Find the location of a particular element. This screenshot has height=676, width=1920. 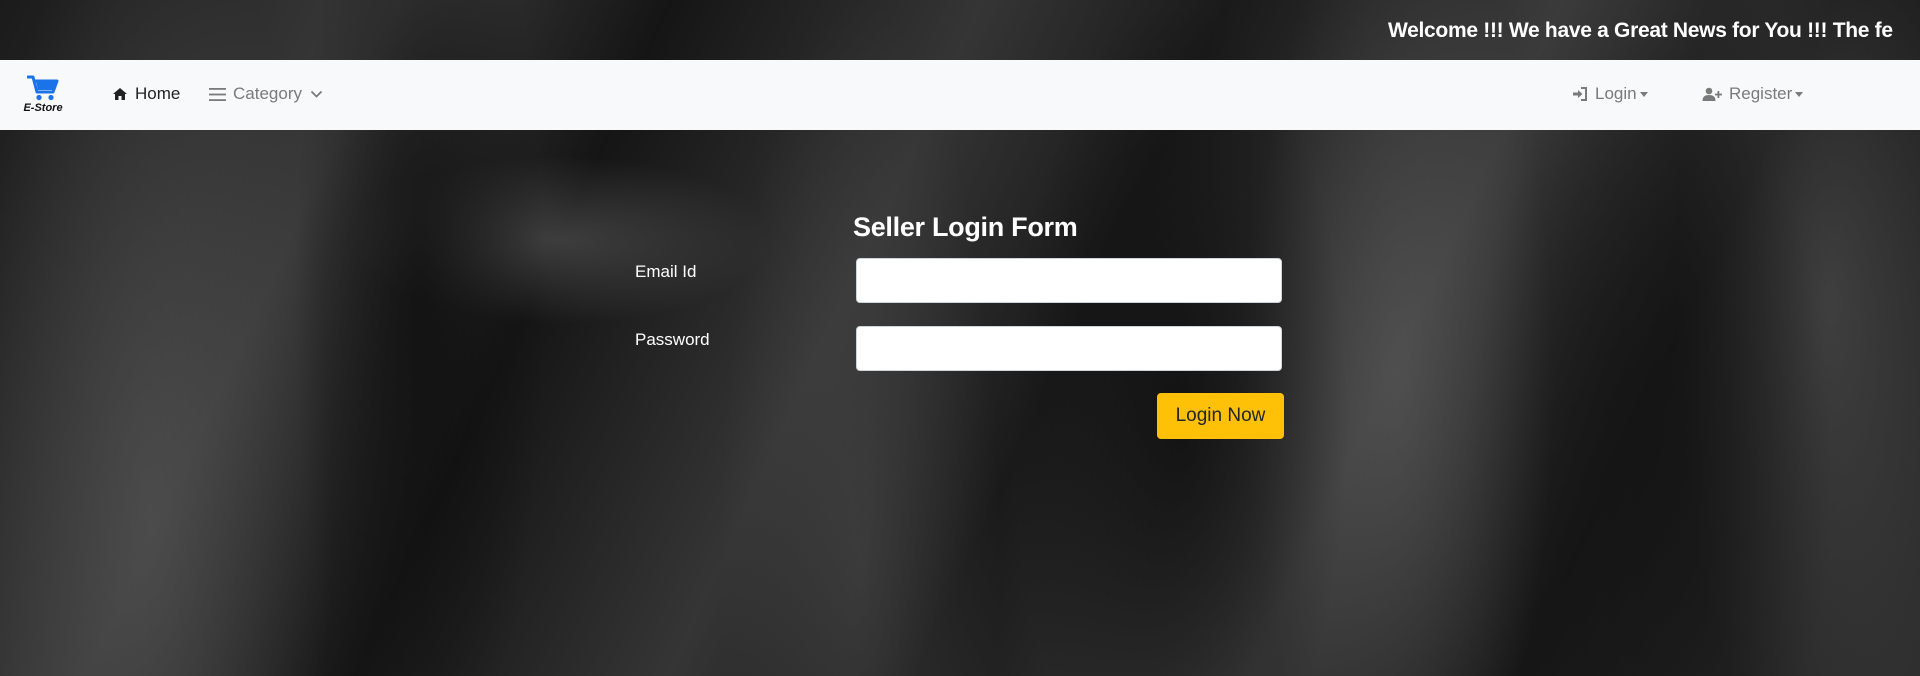

nav-category-label: Category is located at coordinates (267, 93).